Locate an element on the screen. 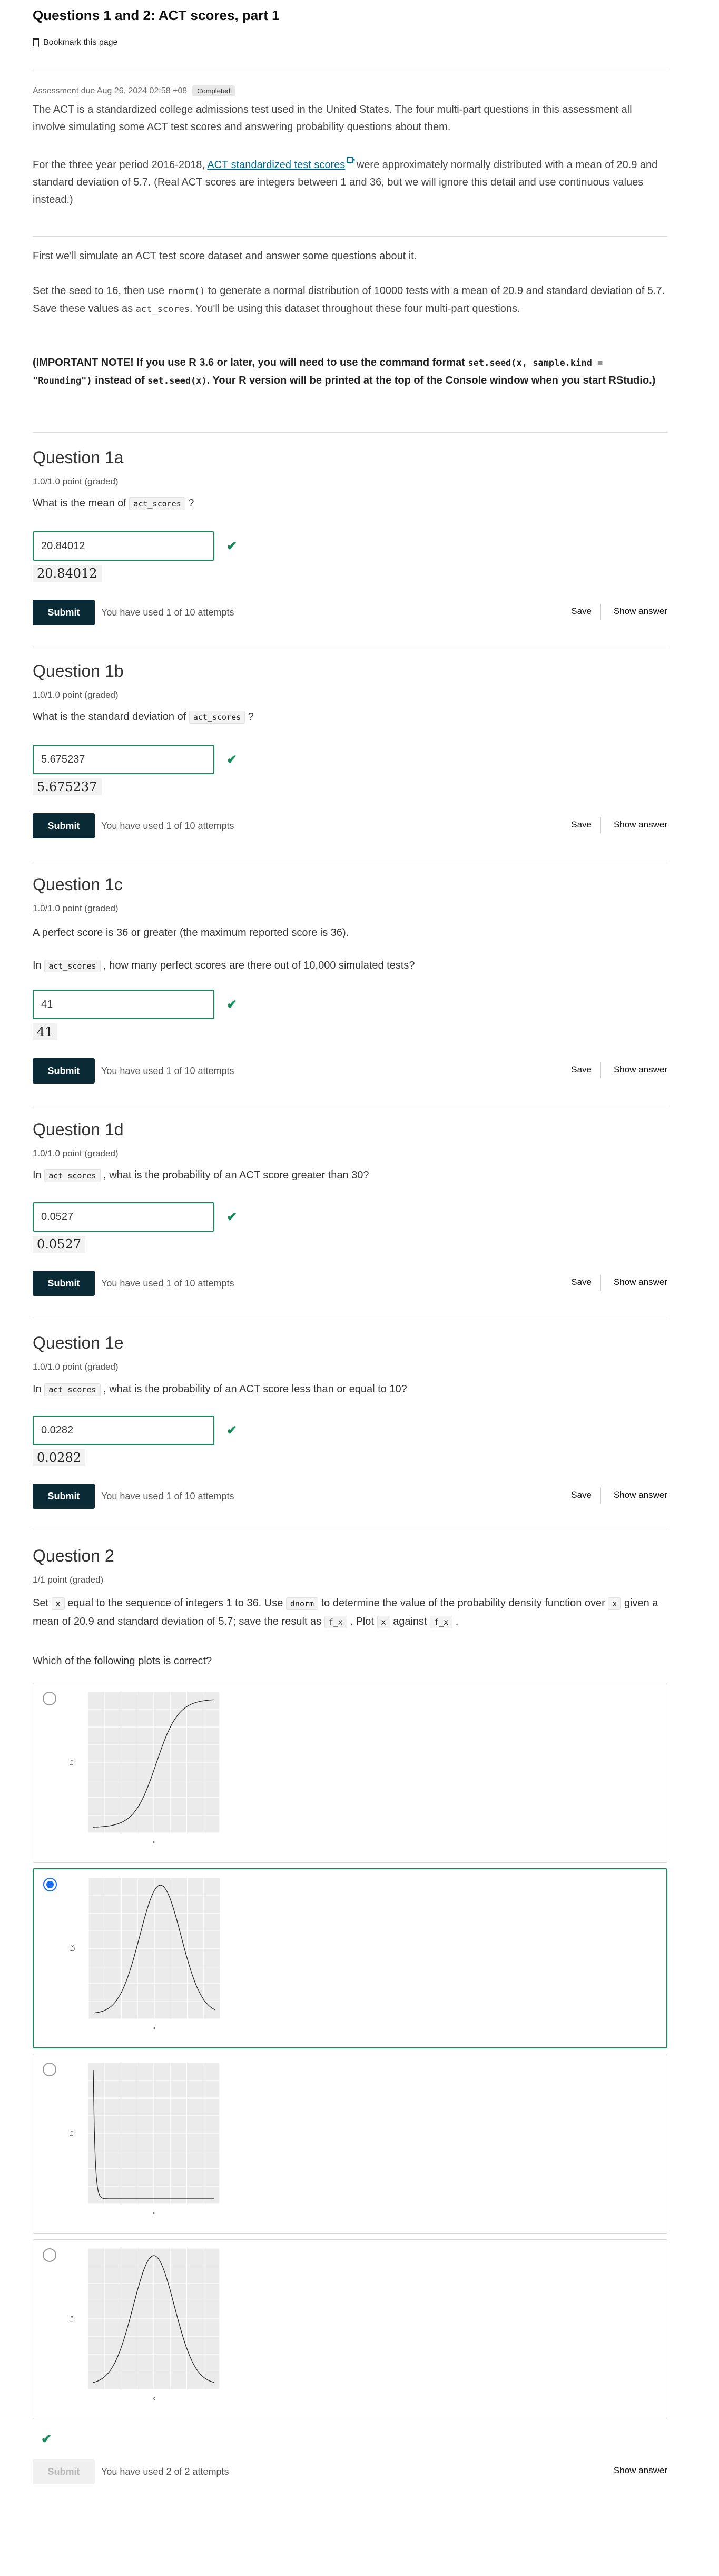 The image size is (719, 2576). external-link-icon is located at coordinates (351, 161).